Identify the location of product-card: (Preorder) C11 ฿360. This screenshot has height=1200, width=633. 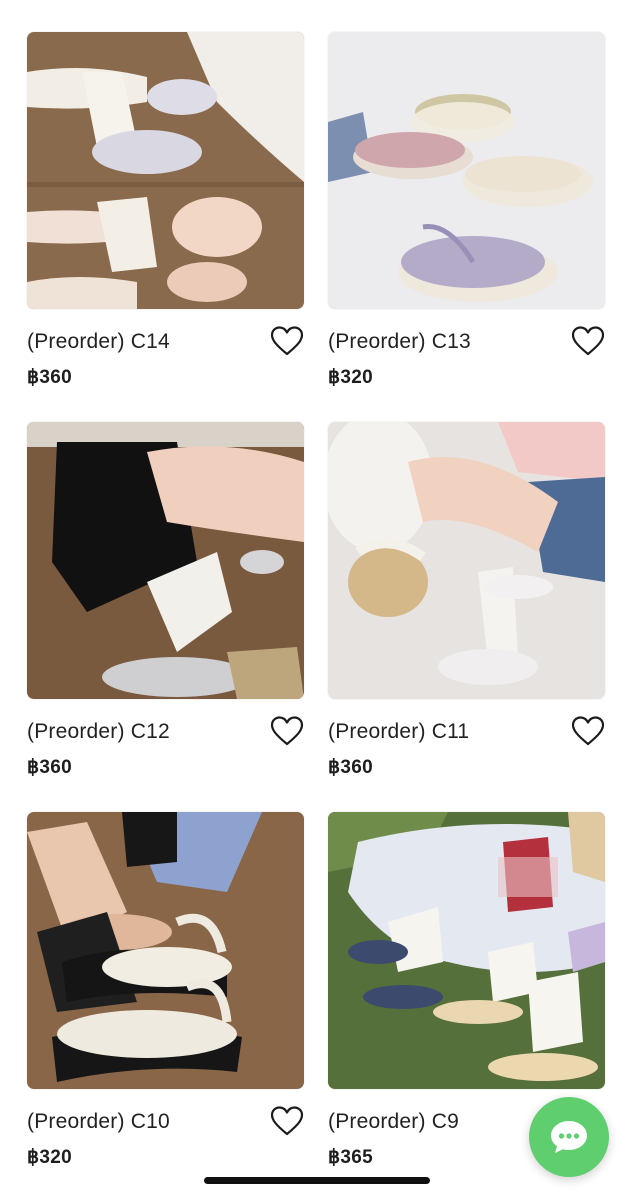
(466, 600).